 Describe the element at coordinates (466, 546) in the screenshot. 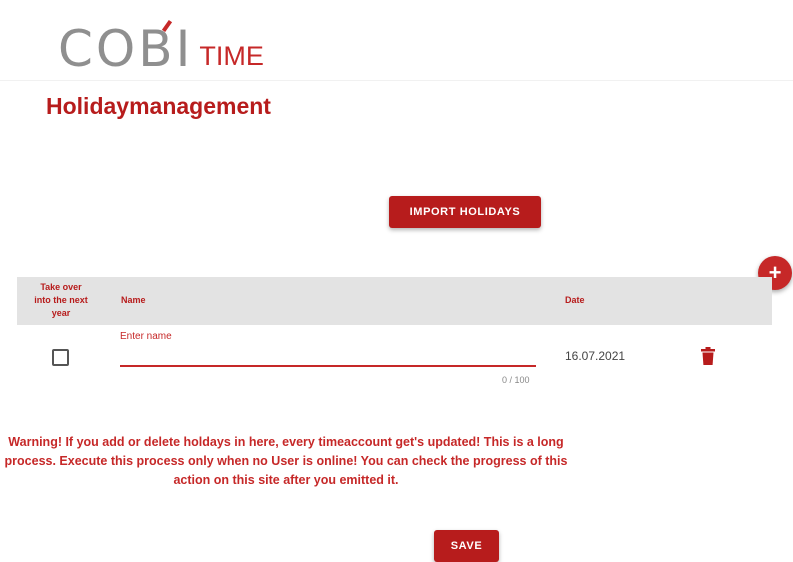

I see `save-button: SAVE` at that location.